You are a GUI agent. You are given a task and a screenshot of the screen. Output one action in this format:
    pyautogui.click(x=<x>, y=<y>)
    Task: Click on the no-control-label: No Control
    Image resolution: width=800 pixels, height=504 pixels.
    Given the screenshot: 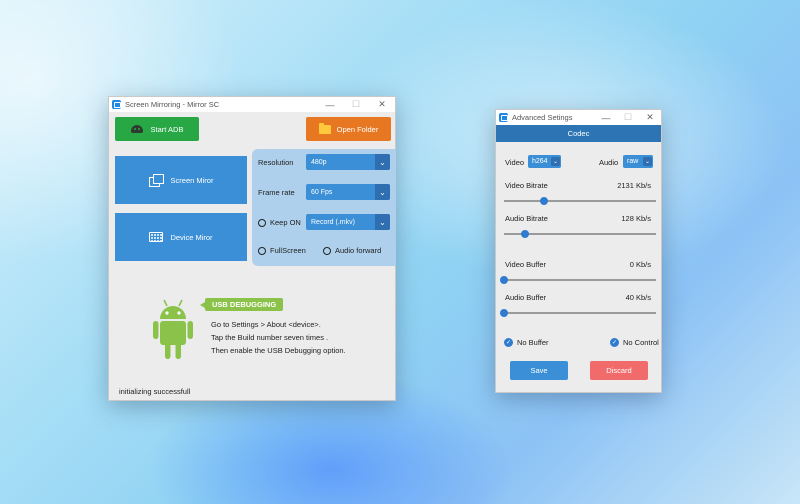 What is the action you would take?
    pyautogui.click(x=641, y=342)
    